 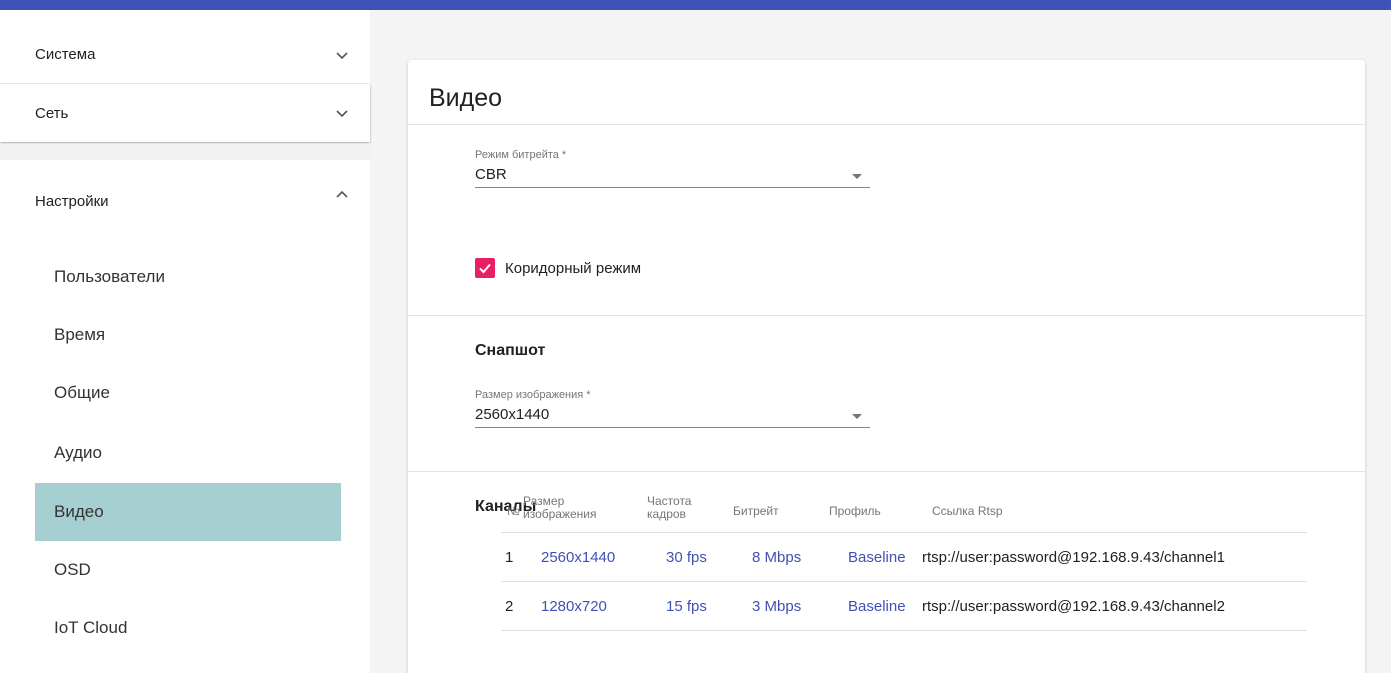 I want to click on col-bitrate-header: Битрейт, so click(x=756, y=511).